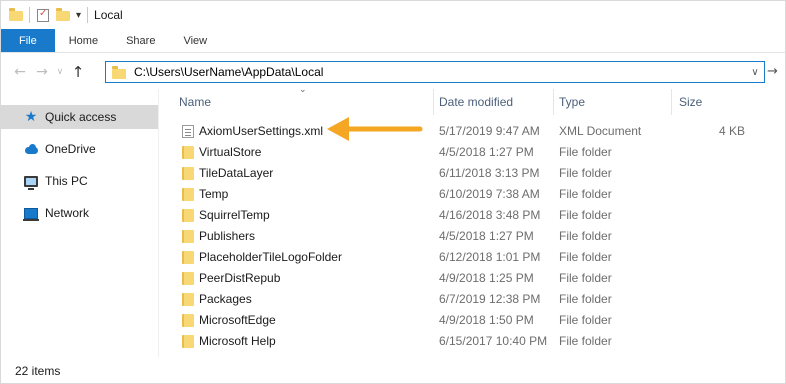 The height and width of the screenshot is (384, 786). Describe the element at coordinates (227, 236) in the screenshot. I see `file-name: Publishers` at that location.